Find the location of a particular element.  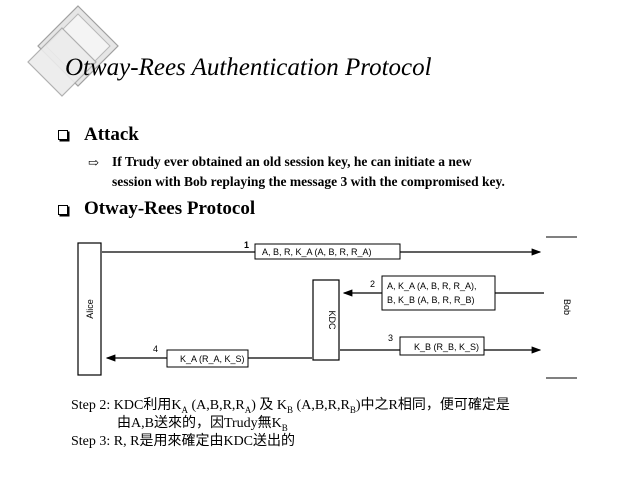

message-2-line-2: B, K_B (A, B, R, R_B) is located at coordinates (431, 300).